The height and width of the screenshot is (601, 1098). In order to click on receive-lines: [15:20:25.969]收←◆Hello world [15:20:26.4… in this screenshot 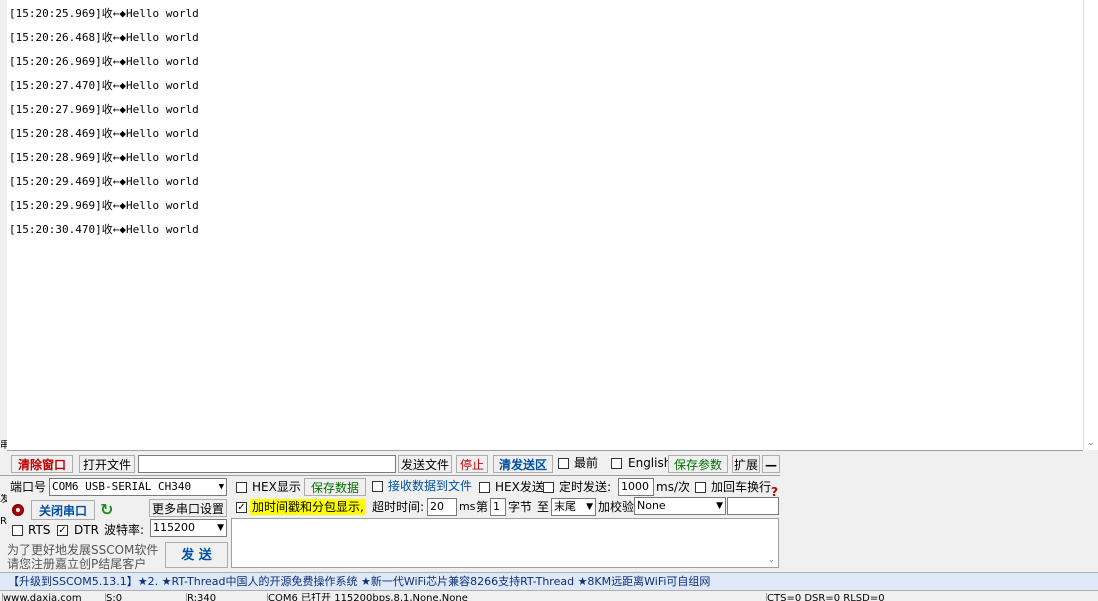, I will do `click(104, 126)`.